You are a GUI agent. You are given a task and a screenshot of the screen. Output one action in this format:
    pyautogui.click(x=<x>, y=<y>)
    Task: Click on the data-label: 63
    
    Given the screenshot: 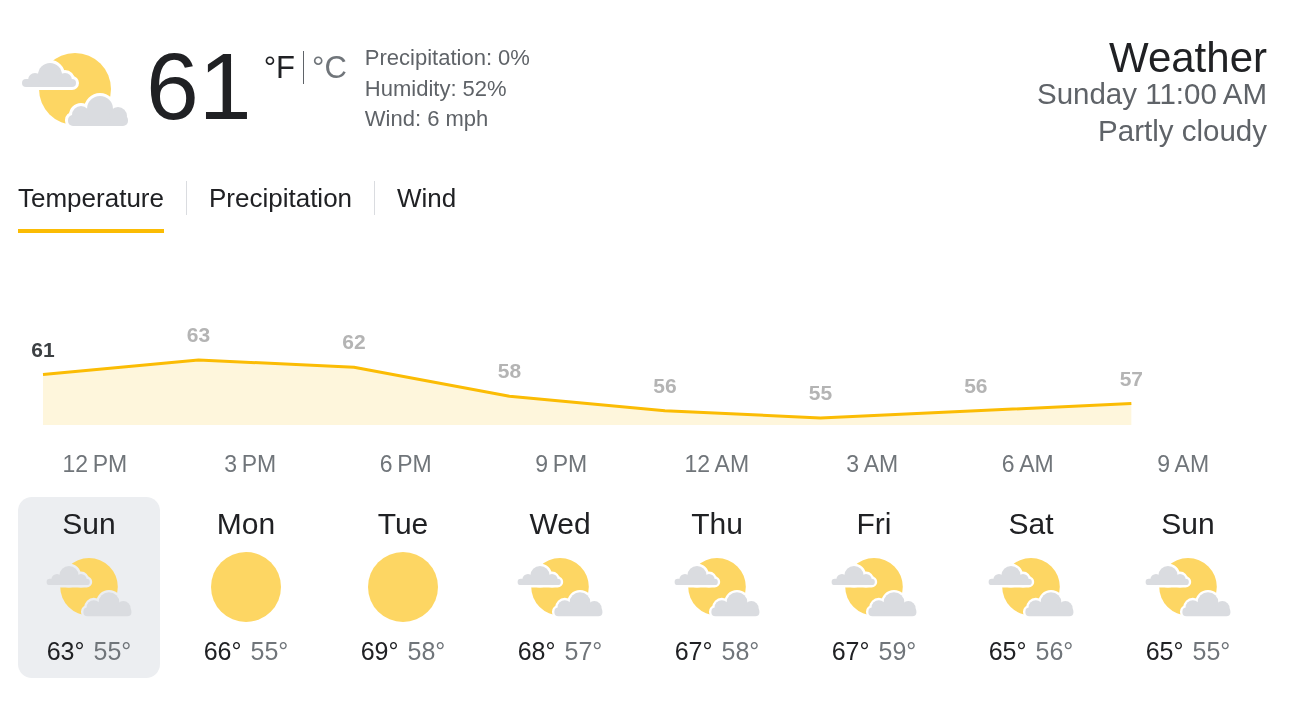 What is the action you would take?
    pyautogui.click(x=198, y=334)
    